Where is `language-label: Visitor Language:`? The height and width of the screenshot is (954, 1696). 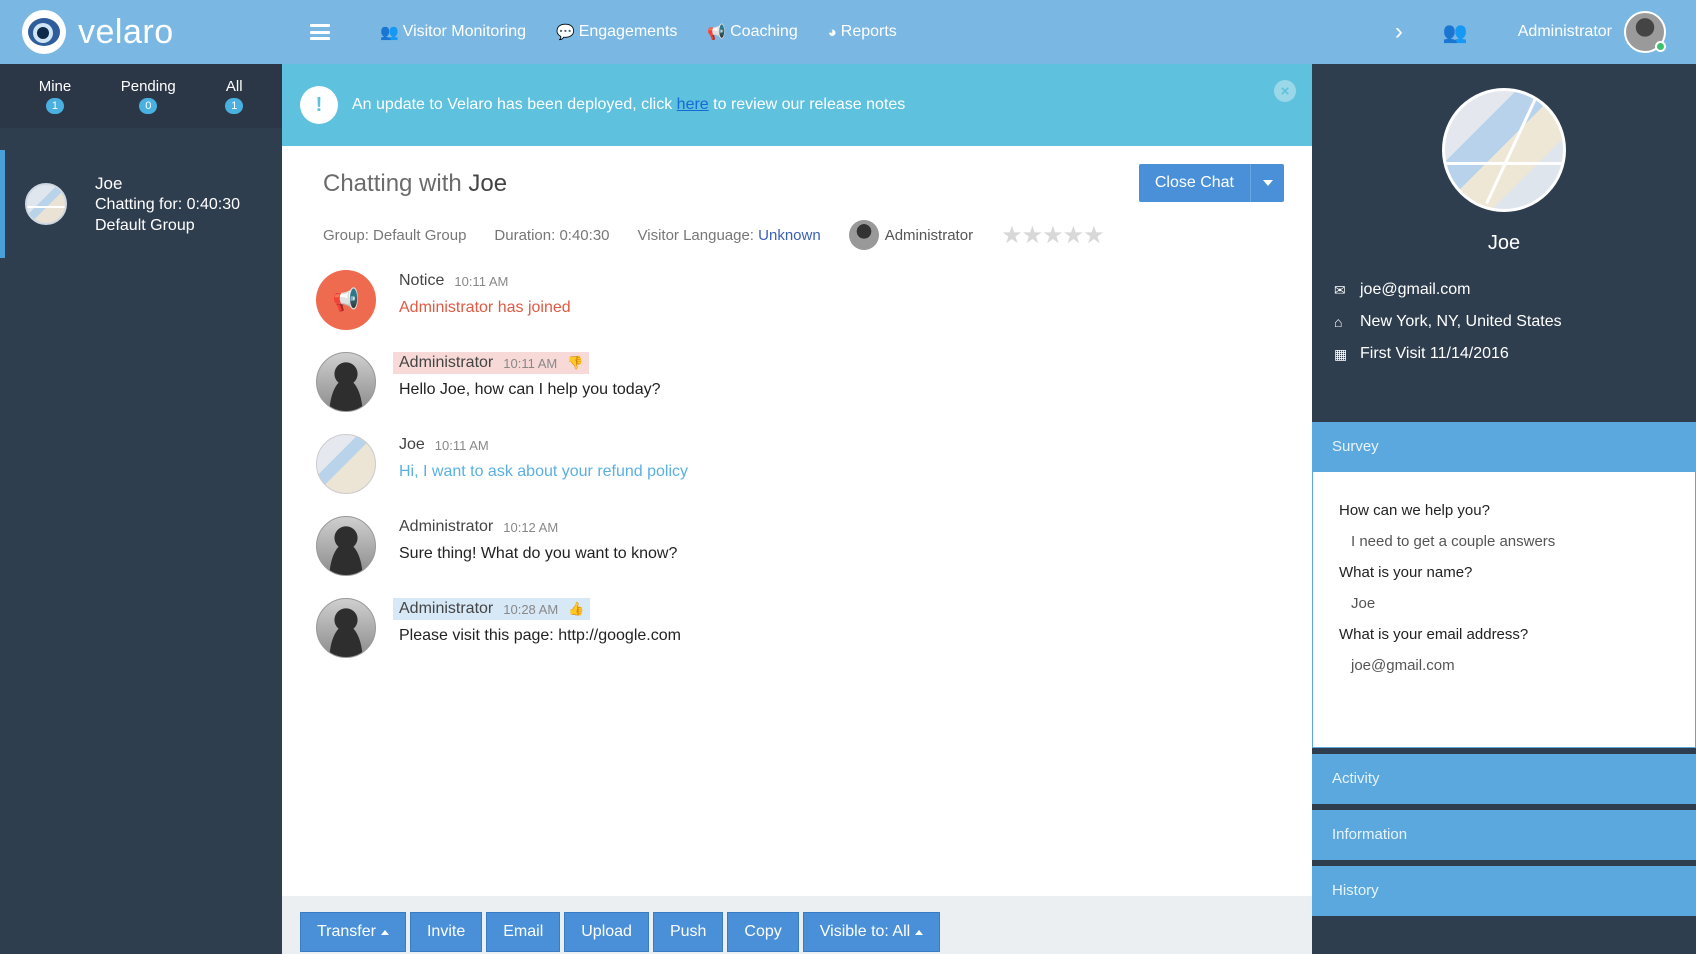 language-label: Visitor Language: is located at coordinates (698, 235).